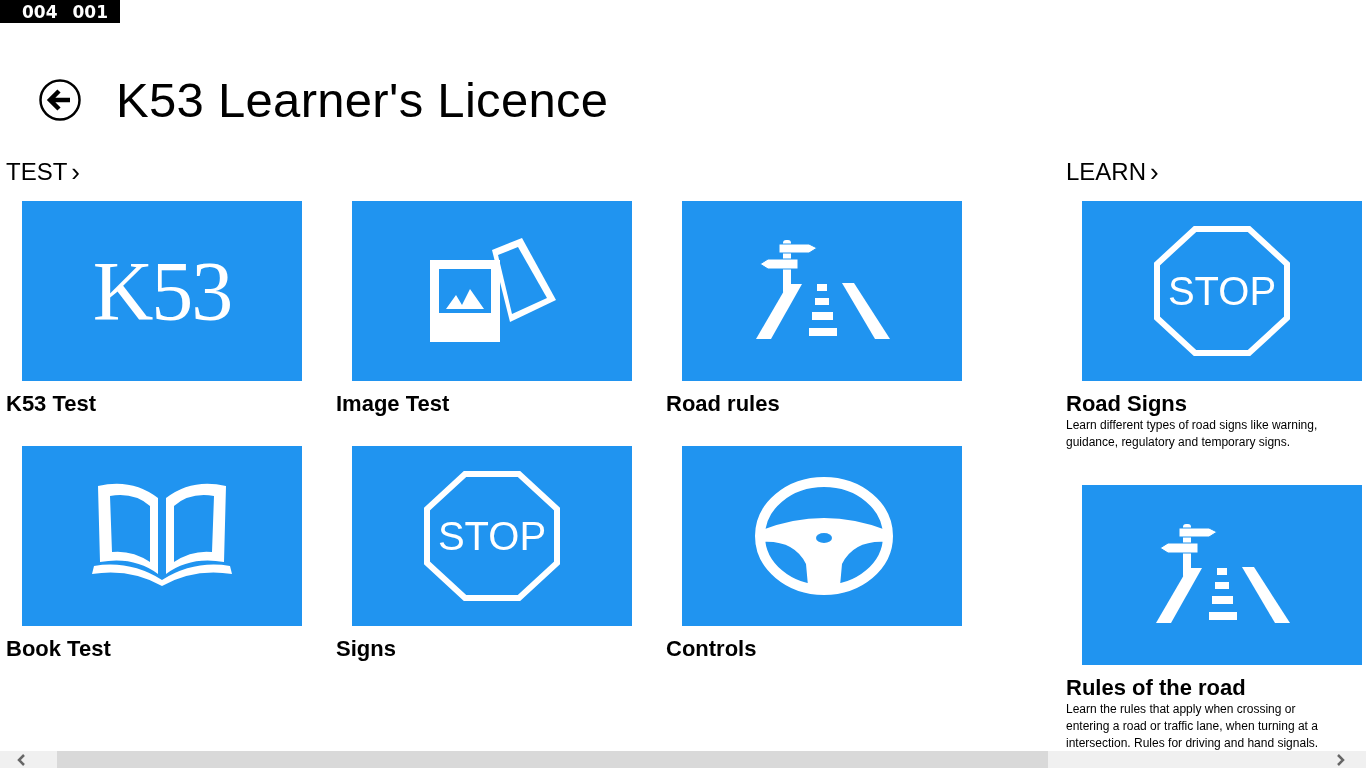 The width and height of the screenshot is (1366, 768). I want to click on counter-value: 001, so click(90, 11).